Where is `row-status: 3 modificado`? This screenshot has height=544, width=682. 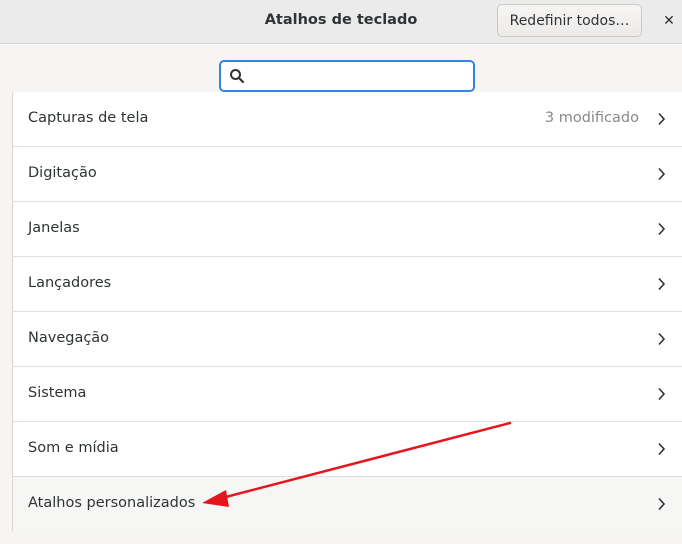 row-status: 3 modificado is located at coordinates (591, 118).